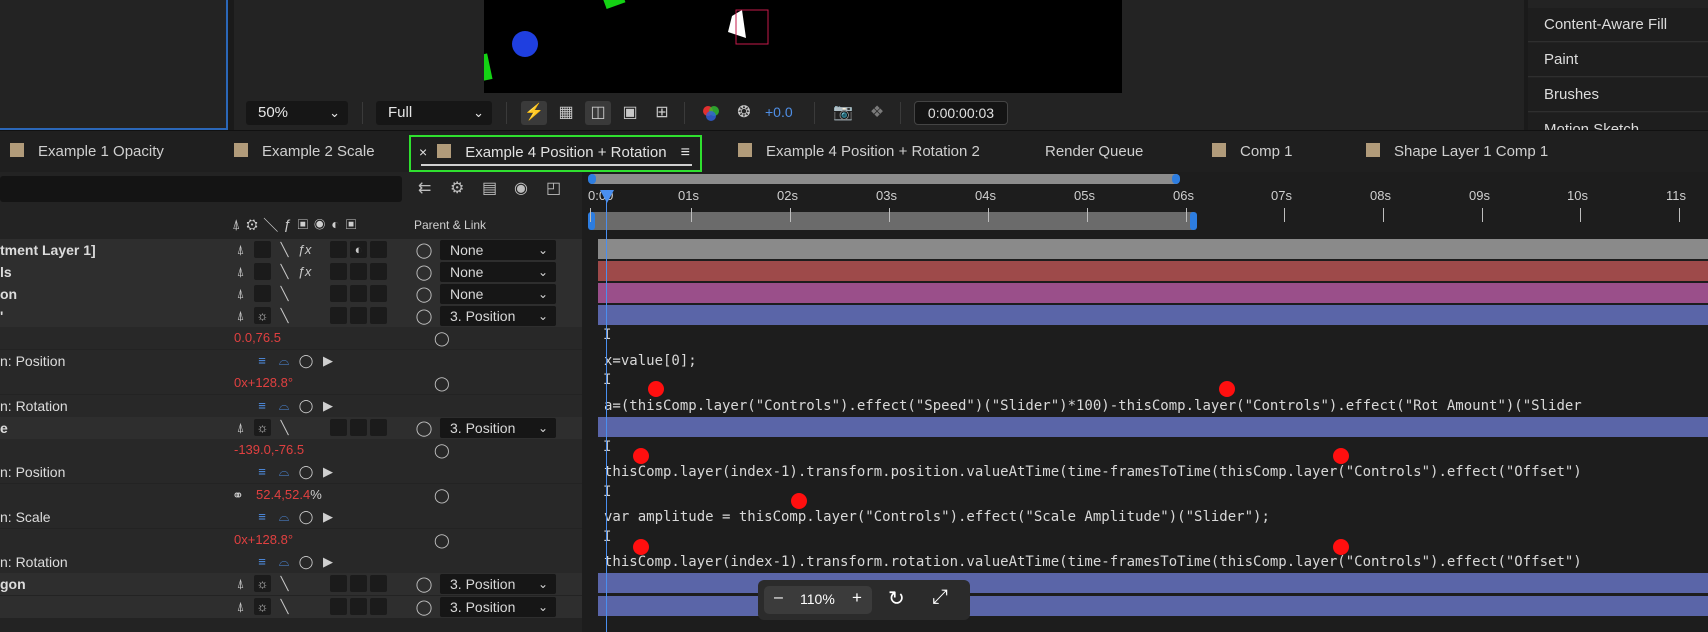 The image size is (1708, 632). I want to click on expression-pickwhip-icon: ◯, so click(306, 517).